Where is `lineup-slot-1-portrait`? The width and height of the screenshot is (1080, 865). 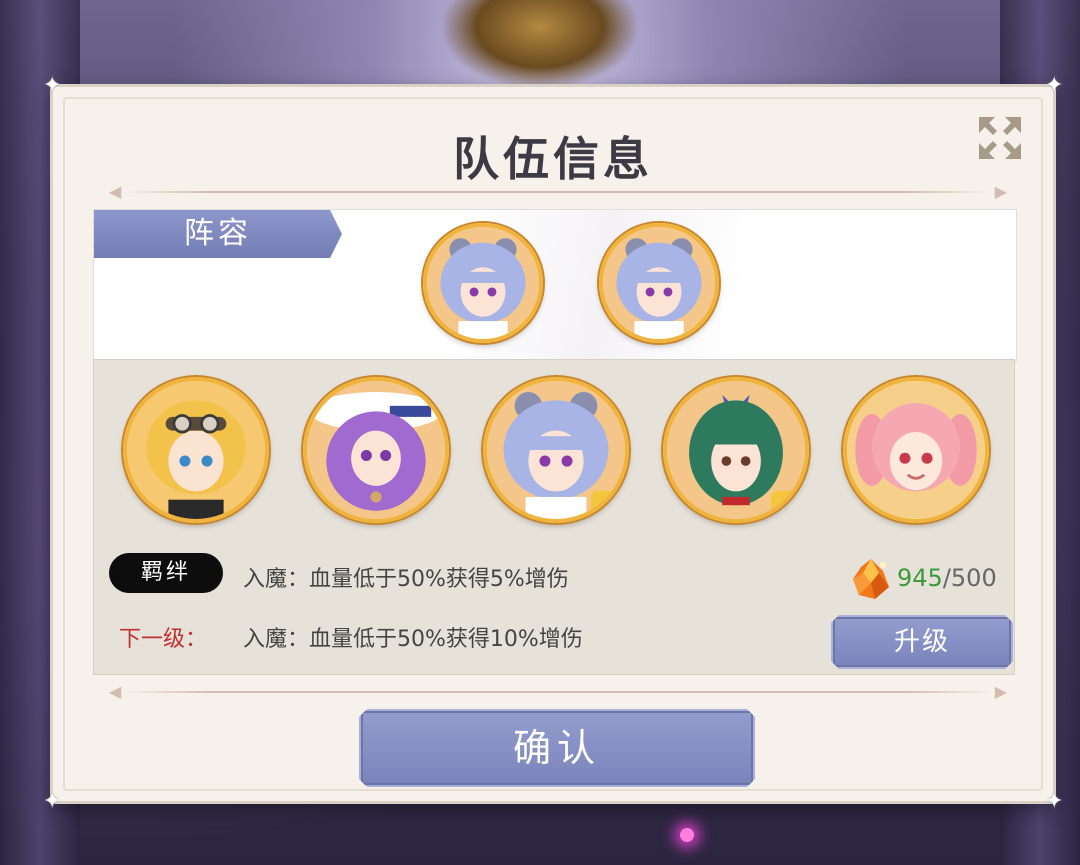 lineup-slot-1-portrait is located at coordinates (483, 283).